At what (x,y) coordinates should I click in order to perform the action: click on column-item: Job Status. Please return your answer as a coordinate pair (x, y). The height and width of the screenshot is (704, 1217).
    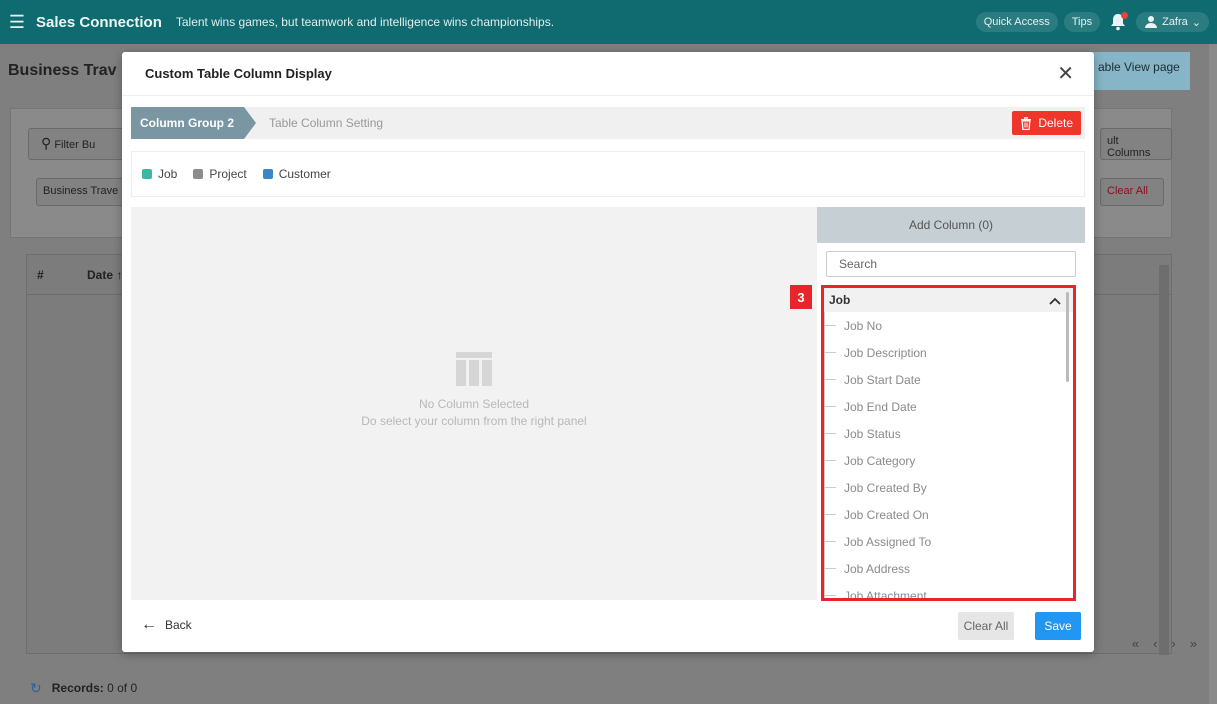
    Looking at the image, I should click on (948, 433).